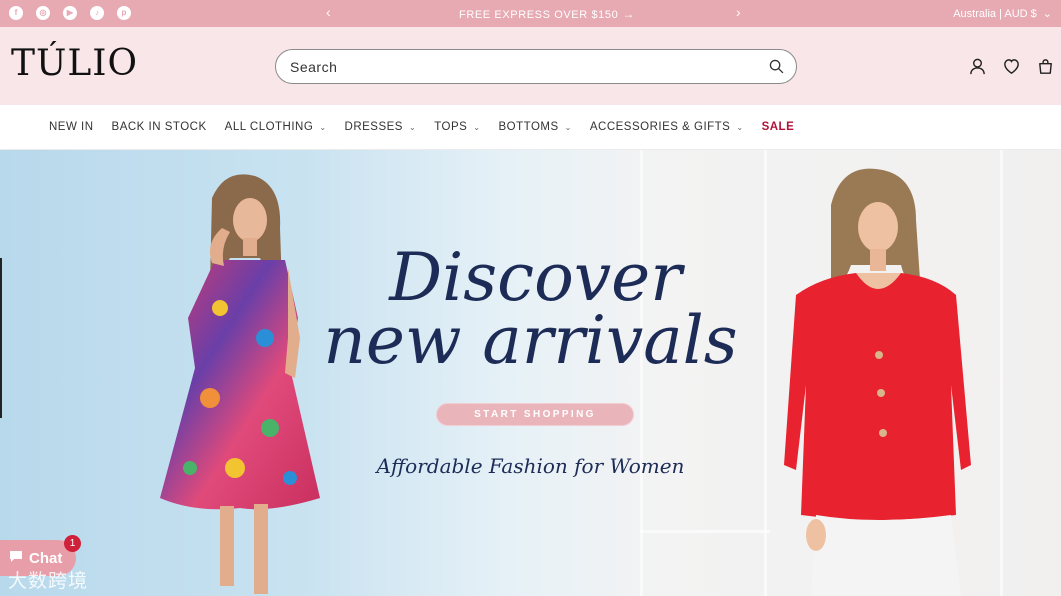 The width and height of the screenshot is (1061, 596). I want to click on header-actions, so click(1011, 66).